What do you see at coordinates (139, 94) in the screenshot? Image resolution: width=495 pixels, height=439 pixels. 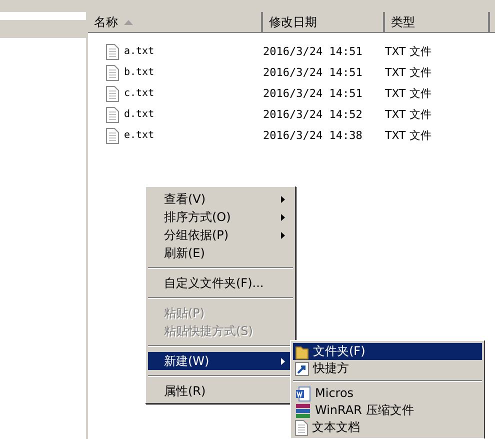 I see `file-name: c.txt` at bounding box center [139, 94].